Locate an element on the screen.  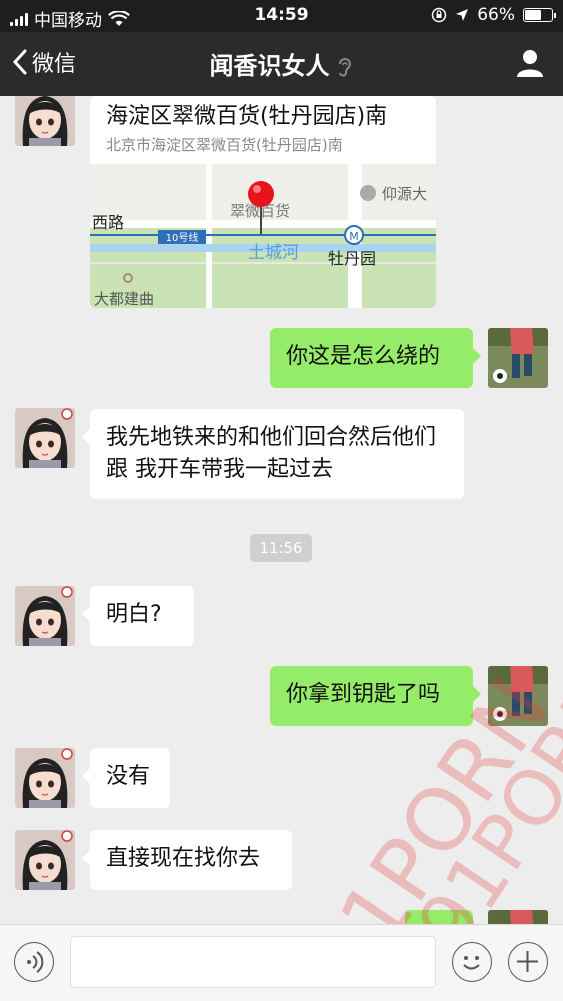
message-bubble-outgoing: 你这是怎么绕的 is located at coordinates (375, 358).